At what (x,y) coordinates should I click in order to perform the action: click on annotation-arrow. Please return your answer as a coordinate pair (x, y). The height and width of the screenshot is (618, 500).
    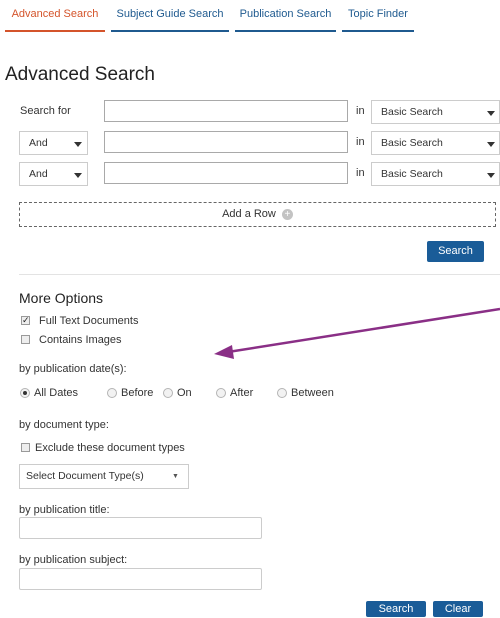
    Looking at the image, I should click on (357, 333).